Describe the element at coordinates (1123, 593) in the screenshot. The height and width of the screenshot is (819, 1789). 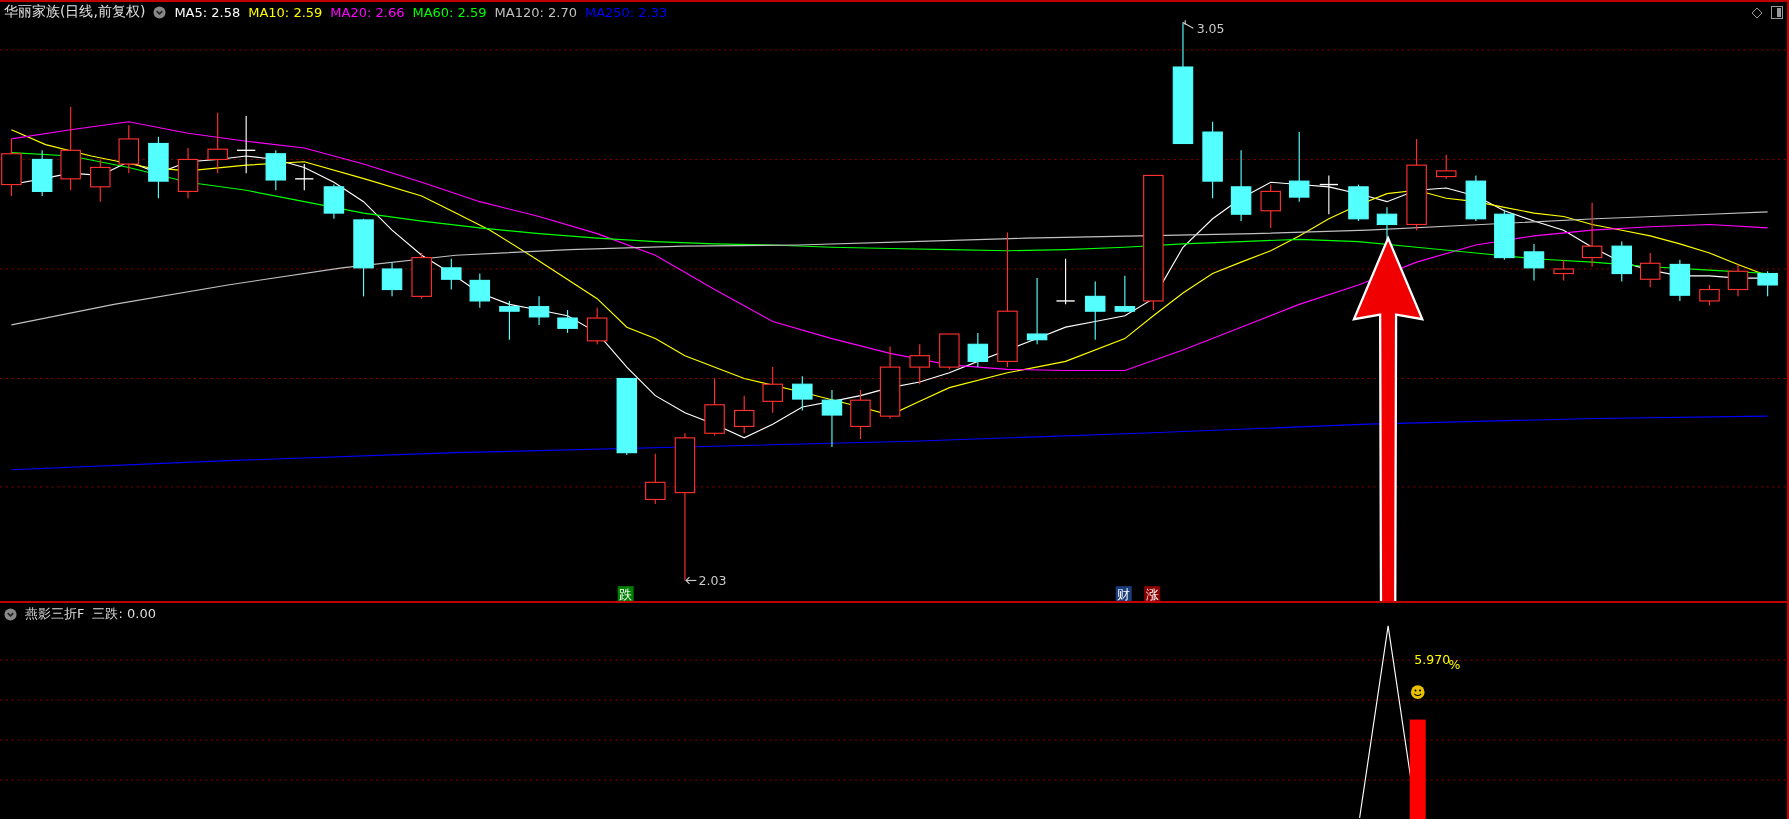
I see `event-marker: 财` at that location.